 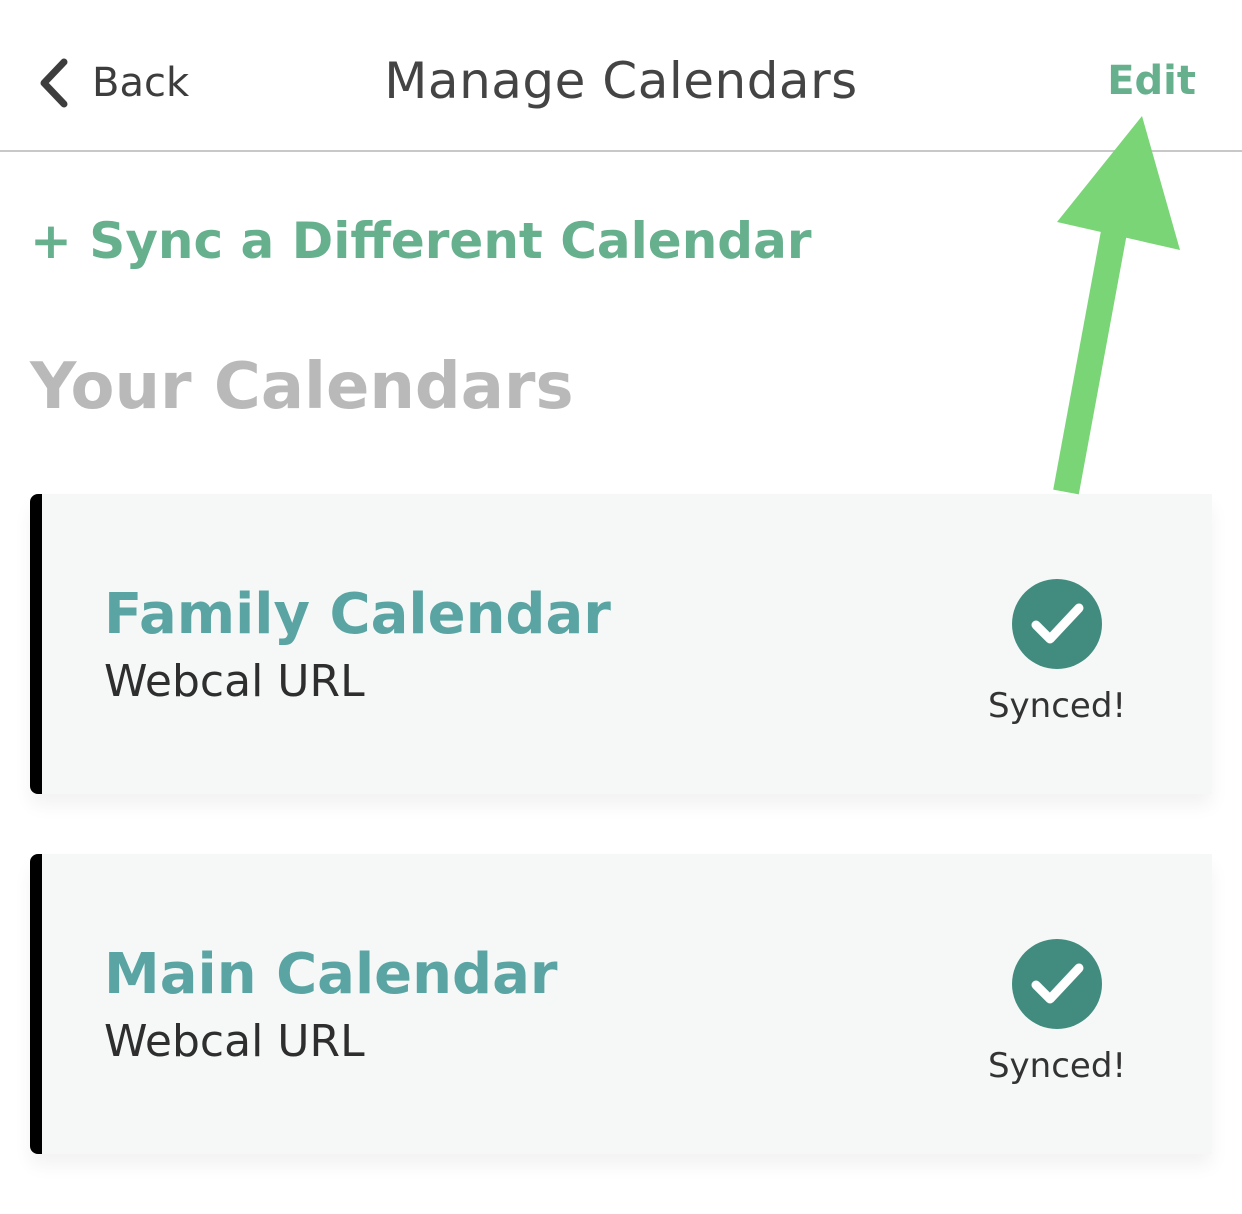 I want to click on sync-different-calendar-link: + Sync a Different Calendar, so click(x=421, y=241).